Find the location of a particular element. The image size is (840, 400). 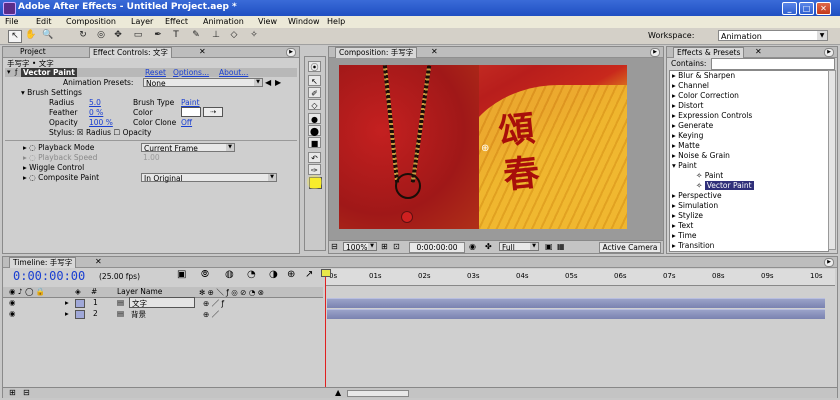

menu-layer: Layer is located at coordinates (142, 21).